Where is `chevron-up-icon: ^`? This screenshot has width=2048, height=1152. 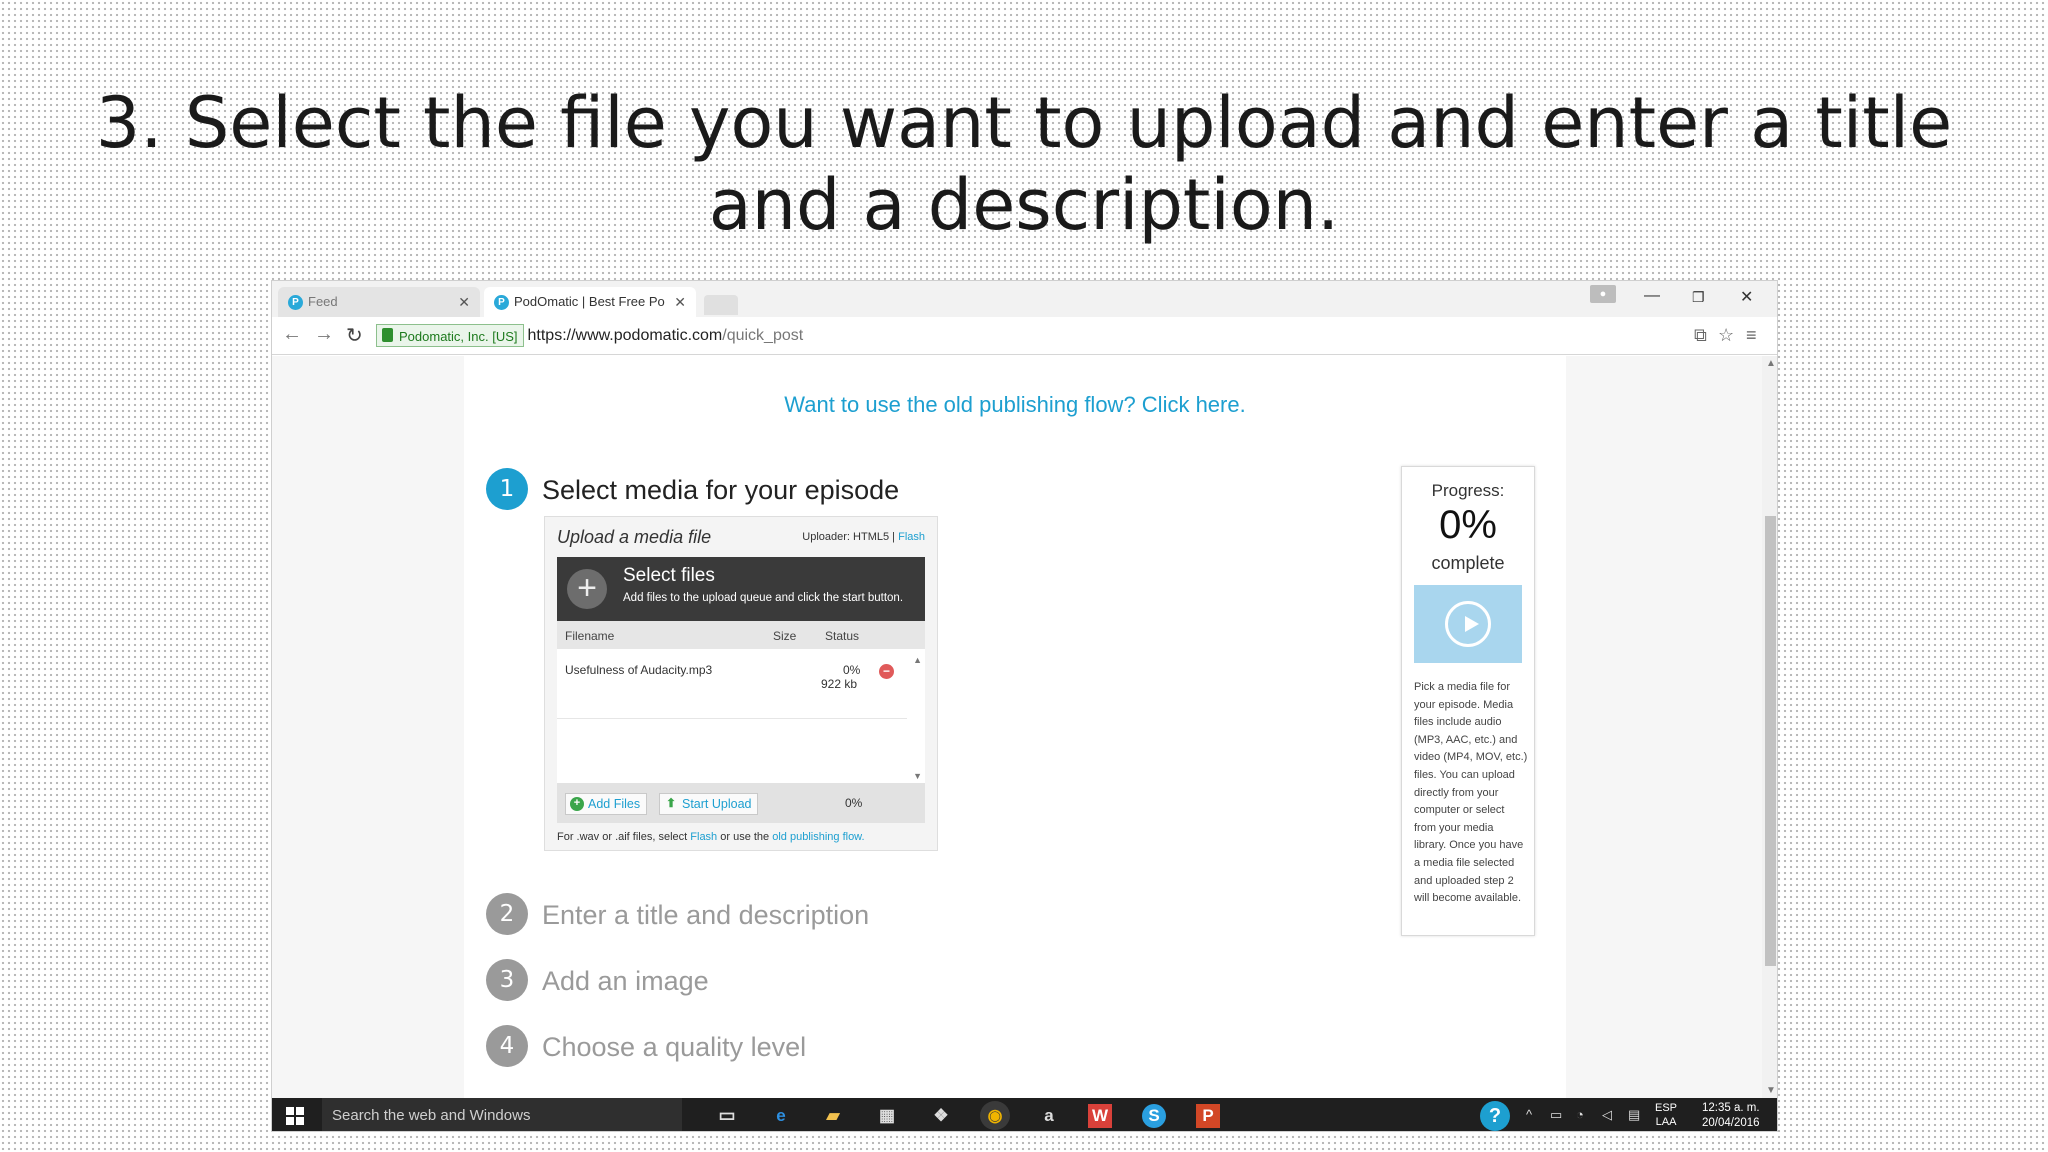
chevron-up-icon: ^ is located at coordinates (1529, 1114).